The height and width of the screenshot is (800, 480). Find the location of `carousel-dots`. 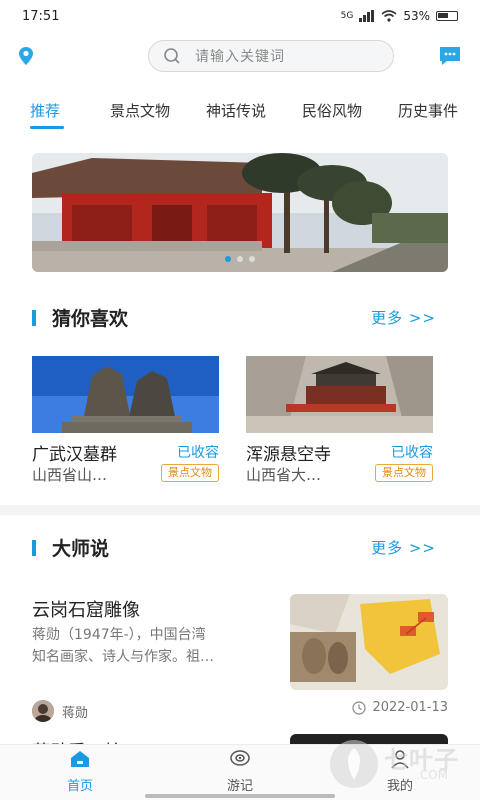

carousel-dots is located at coordinates (240, 259).